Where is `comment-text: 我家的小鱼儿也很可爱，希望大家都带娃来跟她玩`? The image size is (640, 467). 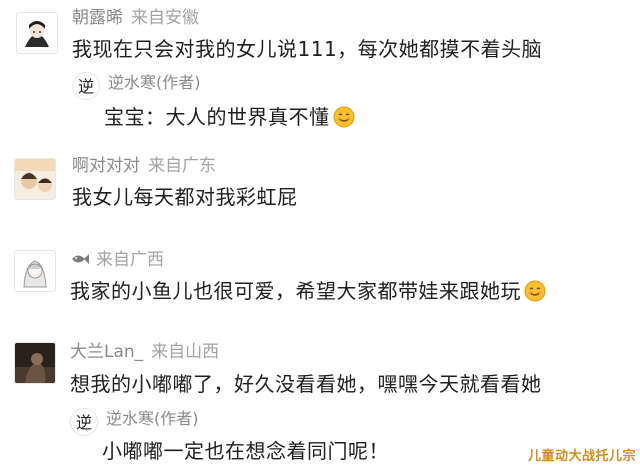 comment-text: 我家的小鱼儿也很可爱，希望大家都带娃来跟她玩 is located at coordinates (295, 291).